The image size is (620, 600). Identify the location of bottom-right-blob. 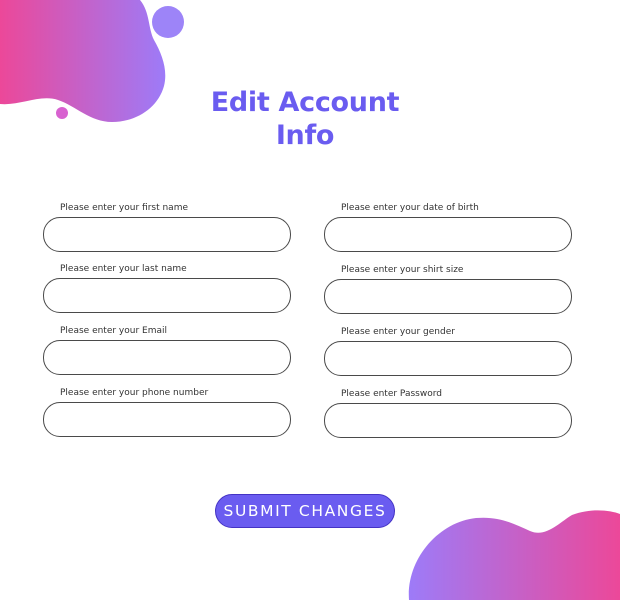
(514, 555).